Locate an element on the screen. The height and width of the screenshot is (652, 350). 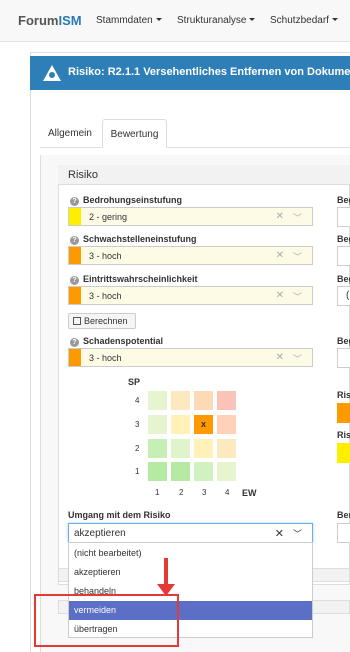
threat-color-swatch is located at coordinates (75, 216).